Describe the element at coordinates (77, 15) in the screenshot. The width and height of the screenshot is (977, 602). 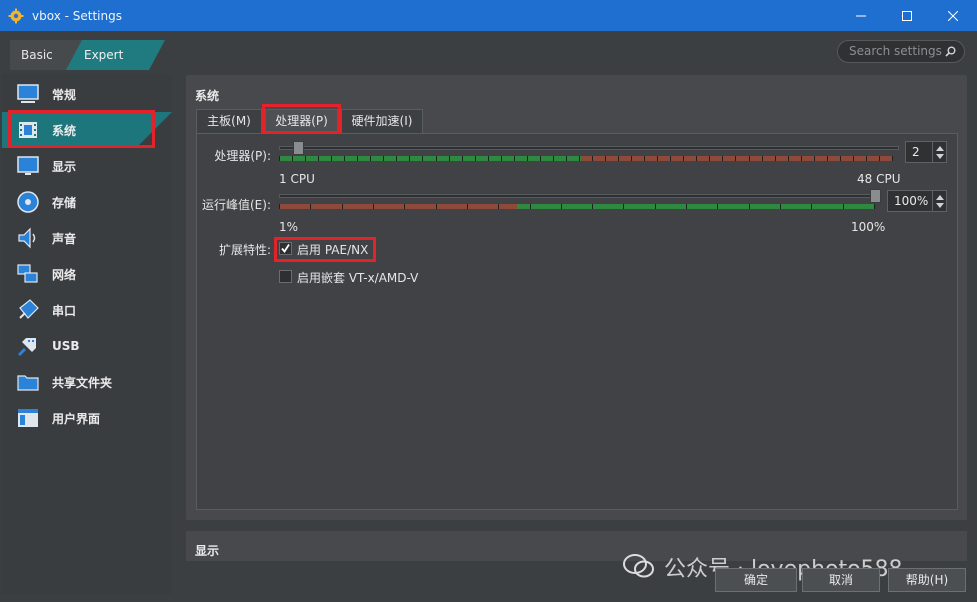
I see `window-title: vbox - Settings` at that location.